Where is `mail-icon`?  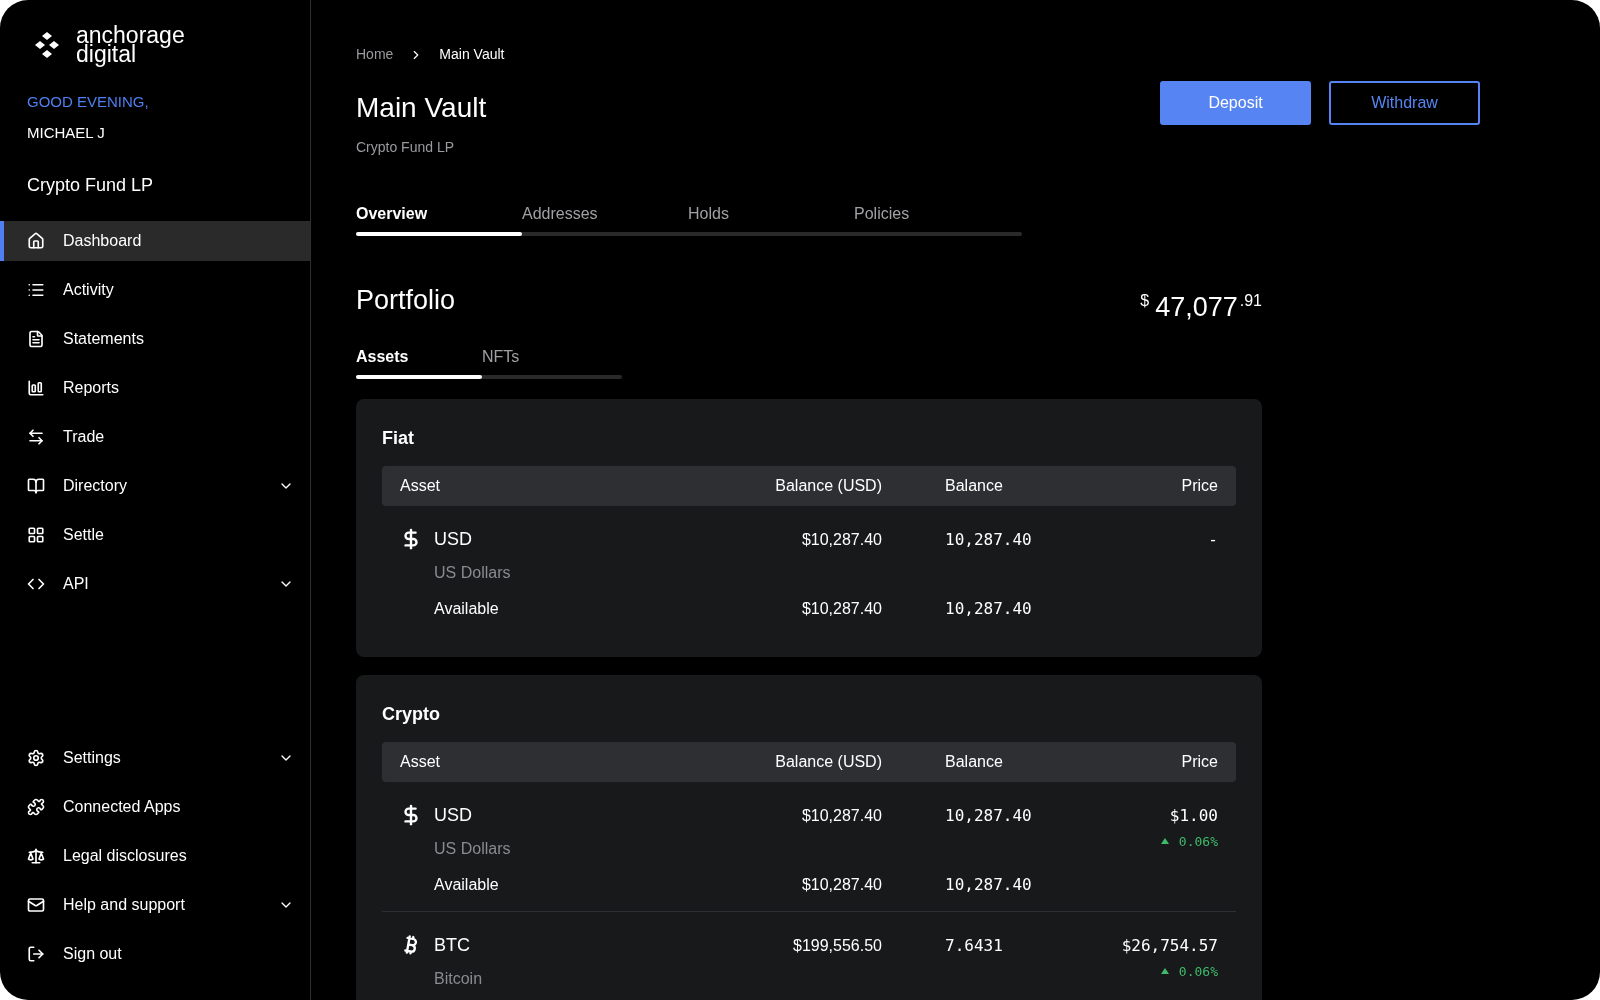
mail-icon is located at coordinates (36, 905).